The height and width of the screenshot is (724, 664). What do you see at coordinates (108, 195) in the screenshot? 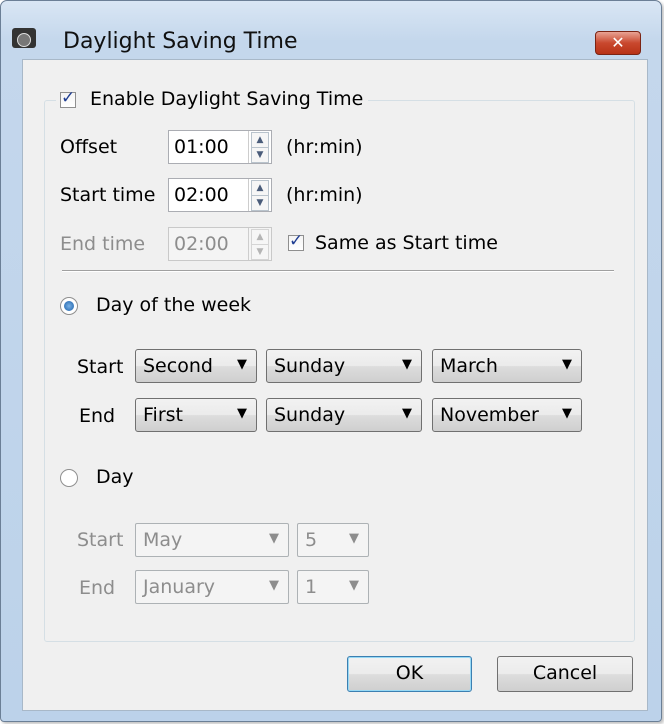
I see `start-time-label: Start time` at bounding box center [108, 195].